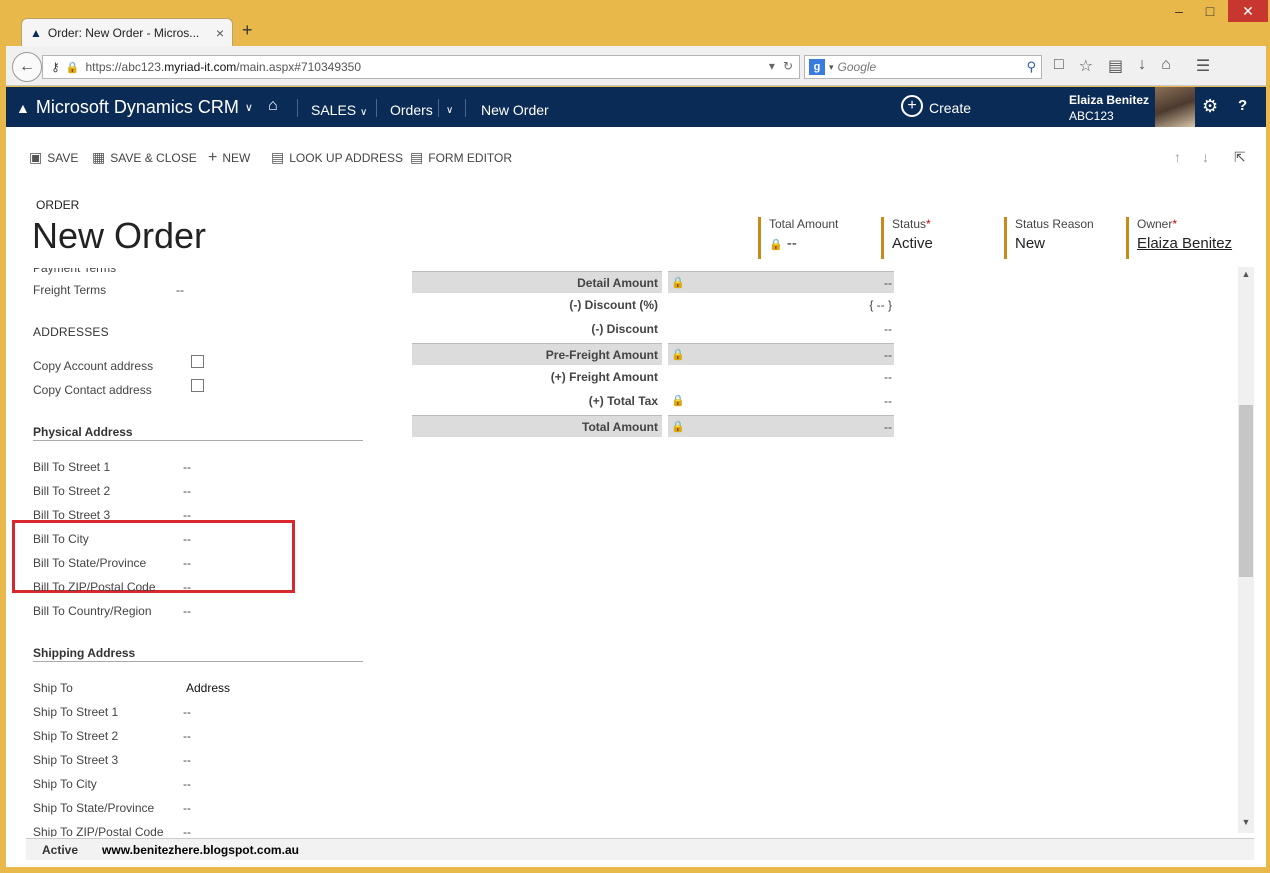 This screenshot has width=1270, height=873. I want to click on scroll-up-icon: ▲, so click(1246, 276).